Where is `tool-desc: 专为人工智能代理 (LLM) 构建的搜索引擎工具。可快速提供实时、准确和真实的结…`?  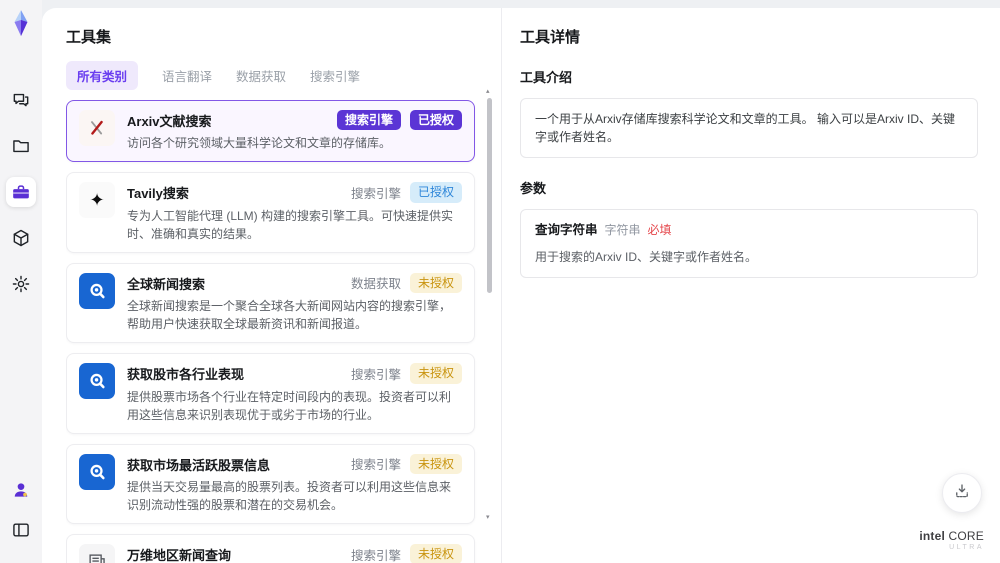
tool-desc: 专为人工智能代理 (LLM) 构建的搜索引擎工具。可快速提供实时、准确和真实的结… is located at coordinates (290, 224).